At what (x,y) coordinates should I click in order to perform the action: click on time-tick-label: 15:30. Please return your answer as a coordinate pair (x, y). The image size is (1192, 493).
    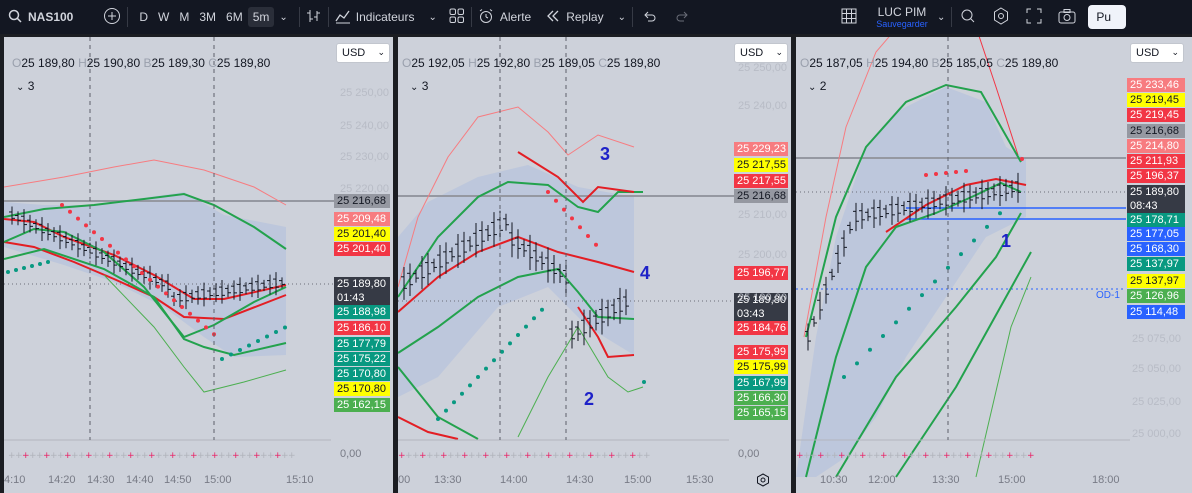
    Looking at the image, I should click on (700, 480).